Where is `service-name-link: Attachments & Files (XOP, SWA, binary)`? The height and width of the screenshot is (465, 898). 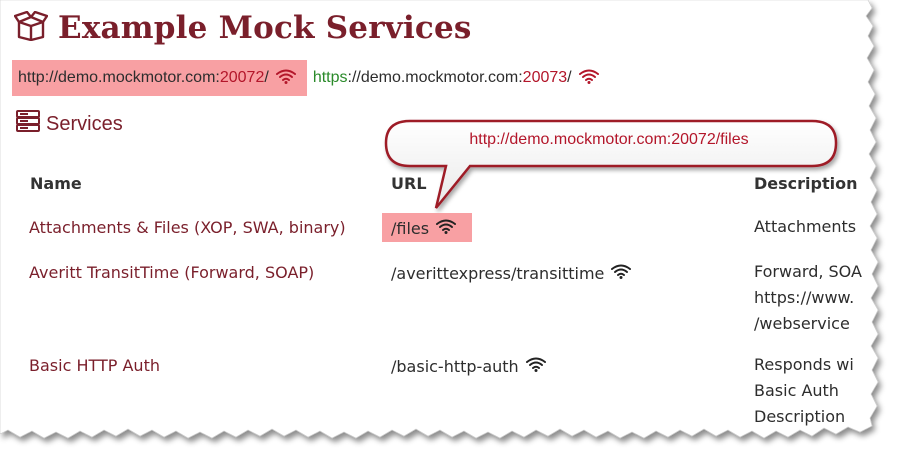 service-name-link: Attachments & Files (XOP, SWA, binary) is located at coordinates (187, 227).